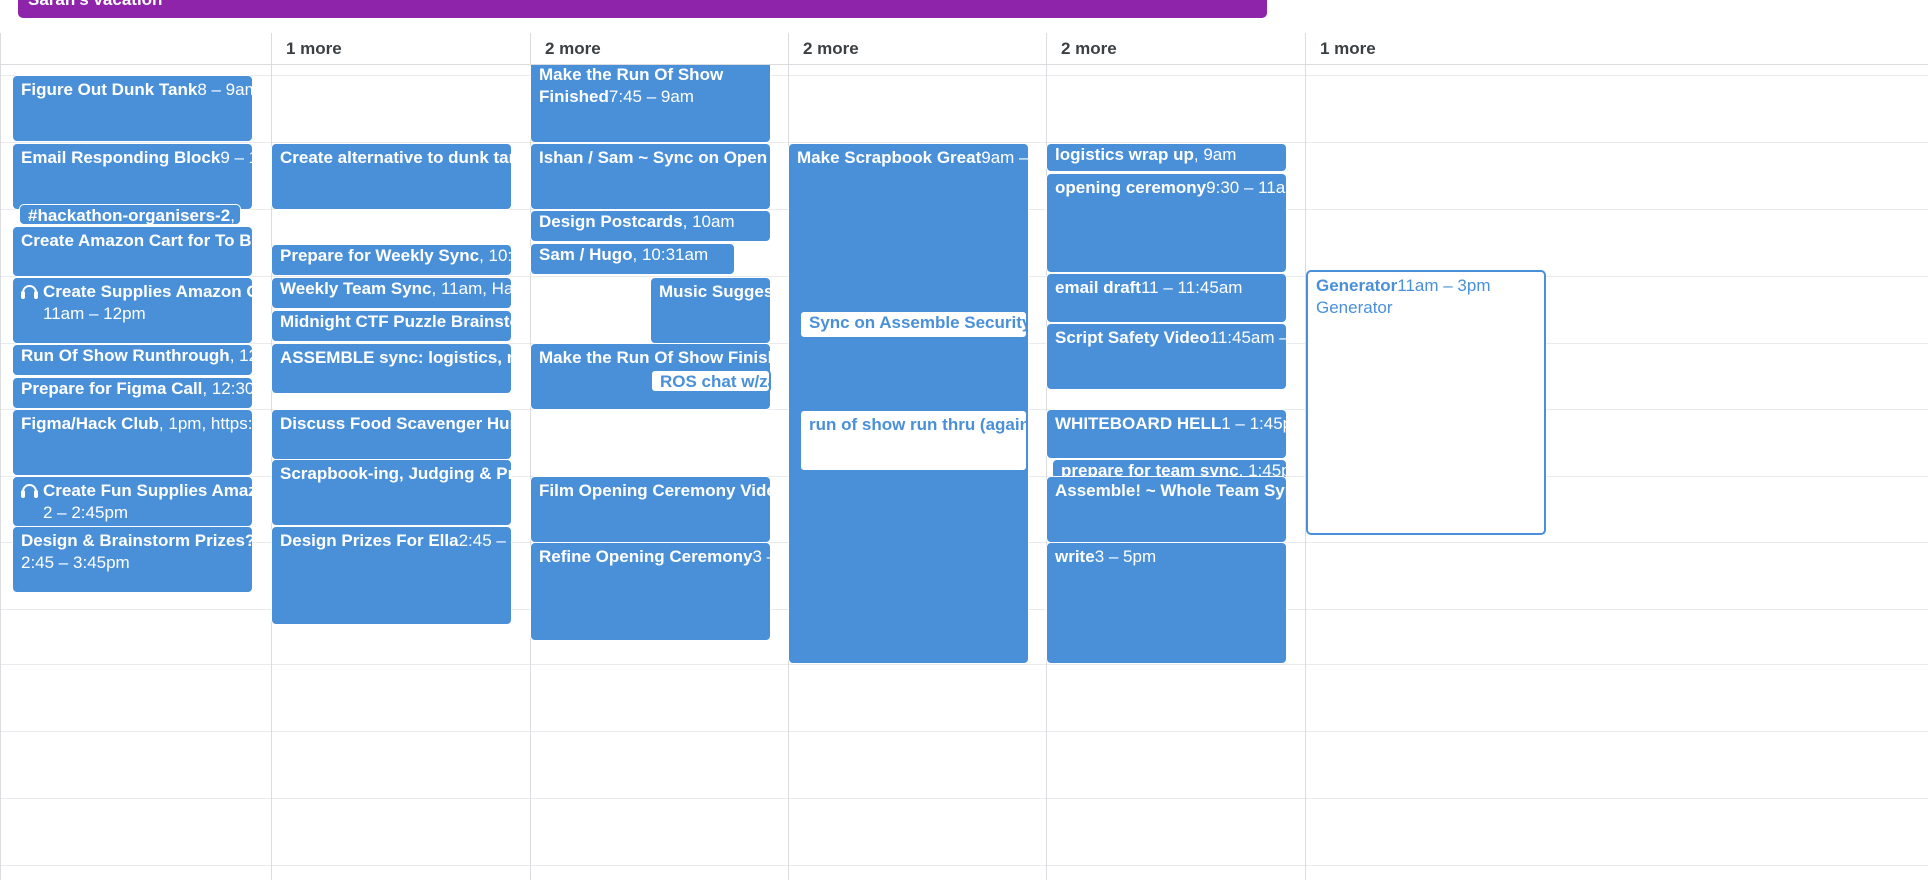 The height and width of the screenshot is (880, 1928). What do you see at coordinates (132, 176) in the screenshot?
I see `calendar-event-email-responding-block: Email Responding Block9 – 10am` at bounding box center [132, 176].